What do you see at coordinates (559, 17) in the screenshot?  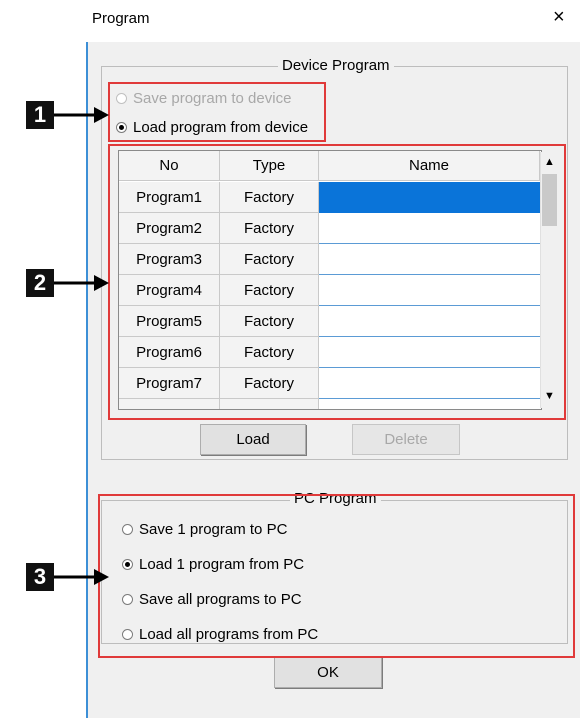 I see `close-icon: ×` at bounding box center [559, 17].